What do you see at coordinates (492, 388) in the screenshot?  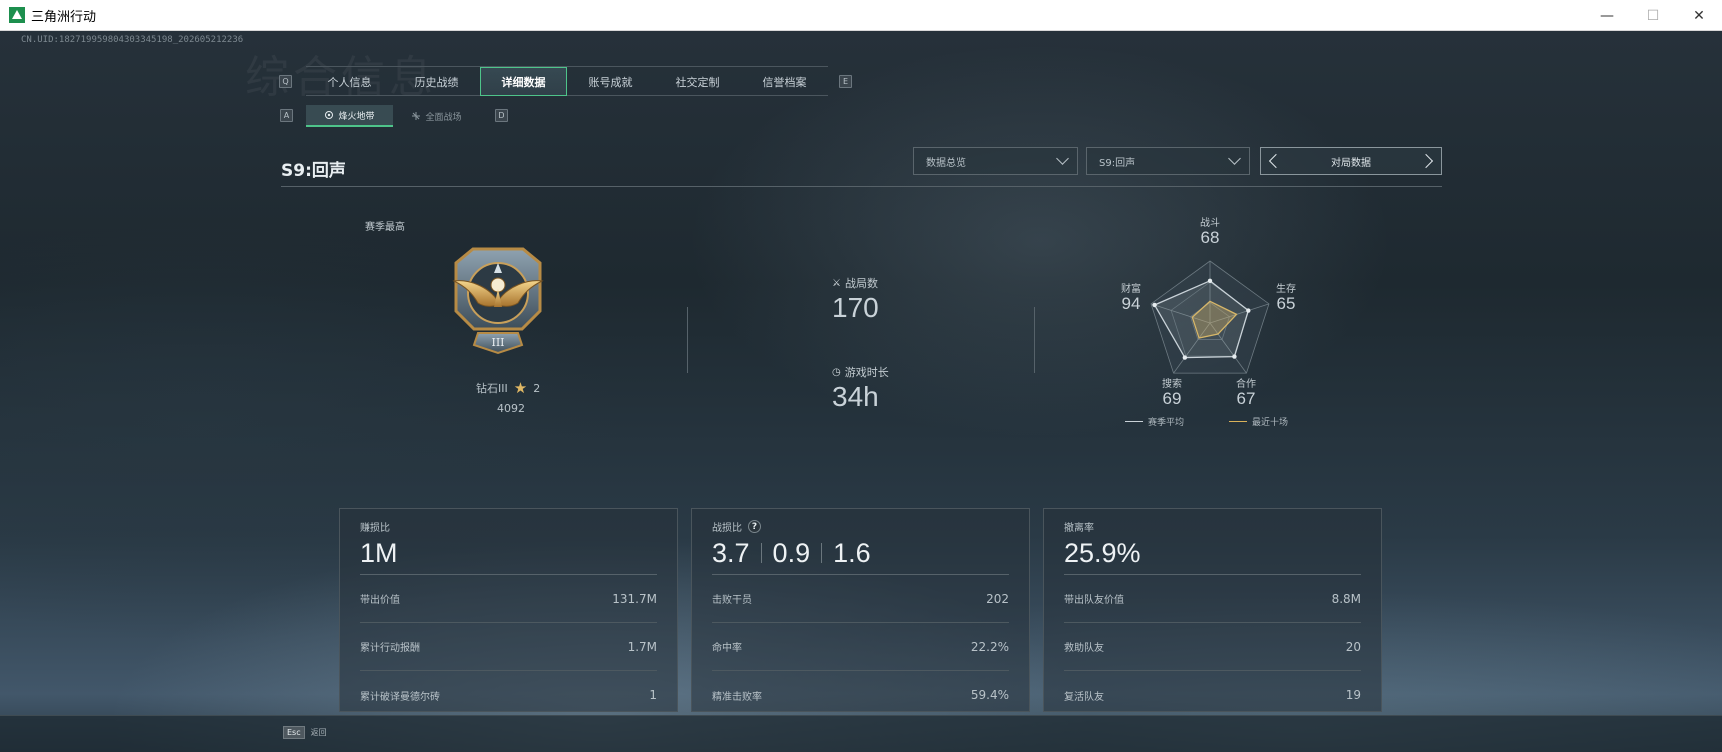 I see `rank-name: 钻石III` at bounding box center [492, 388].